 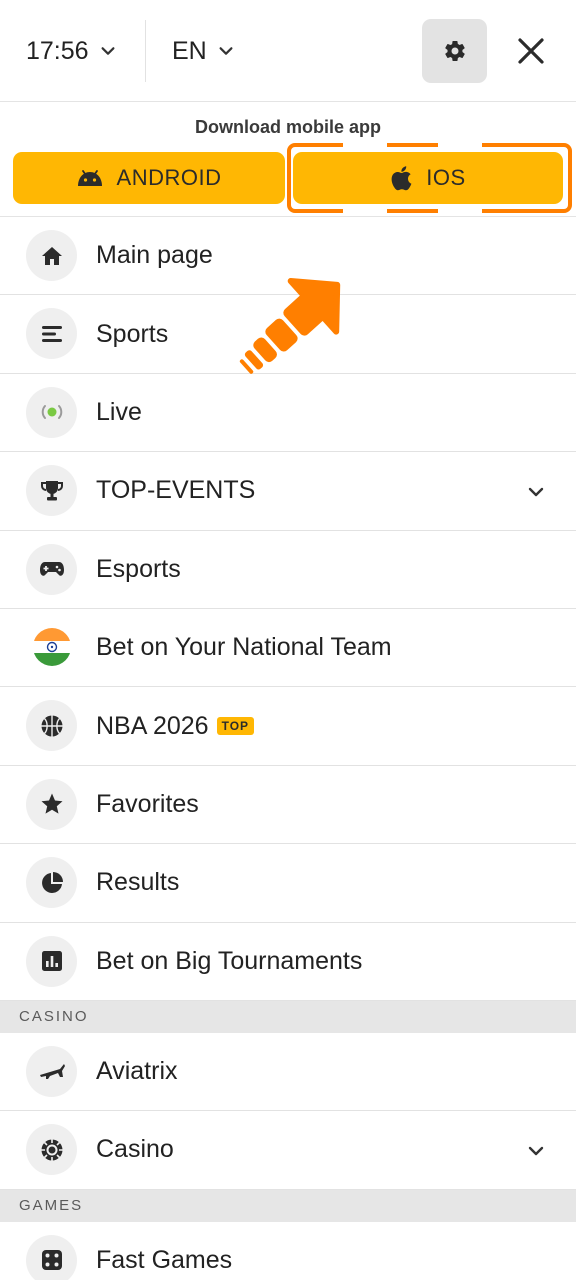 I want to click on menu-item-label: Bet on Your National Team, so click(x=244, y=647).